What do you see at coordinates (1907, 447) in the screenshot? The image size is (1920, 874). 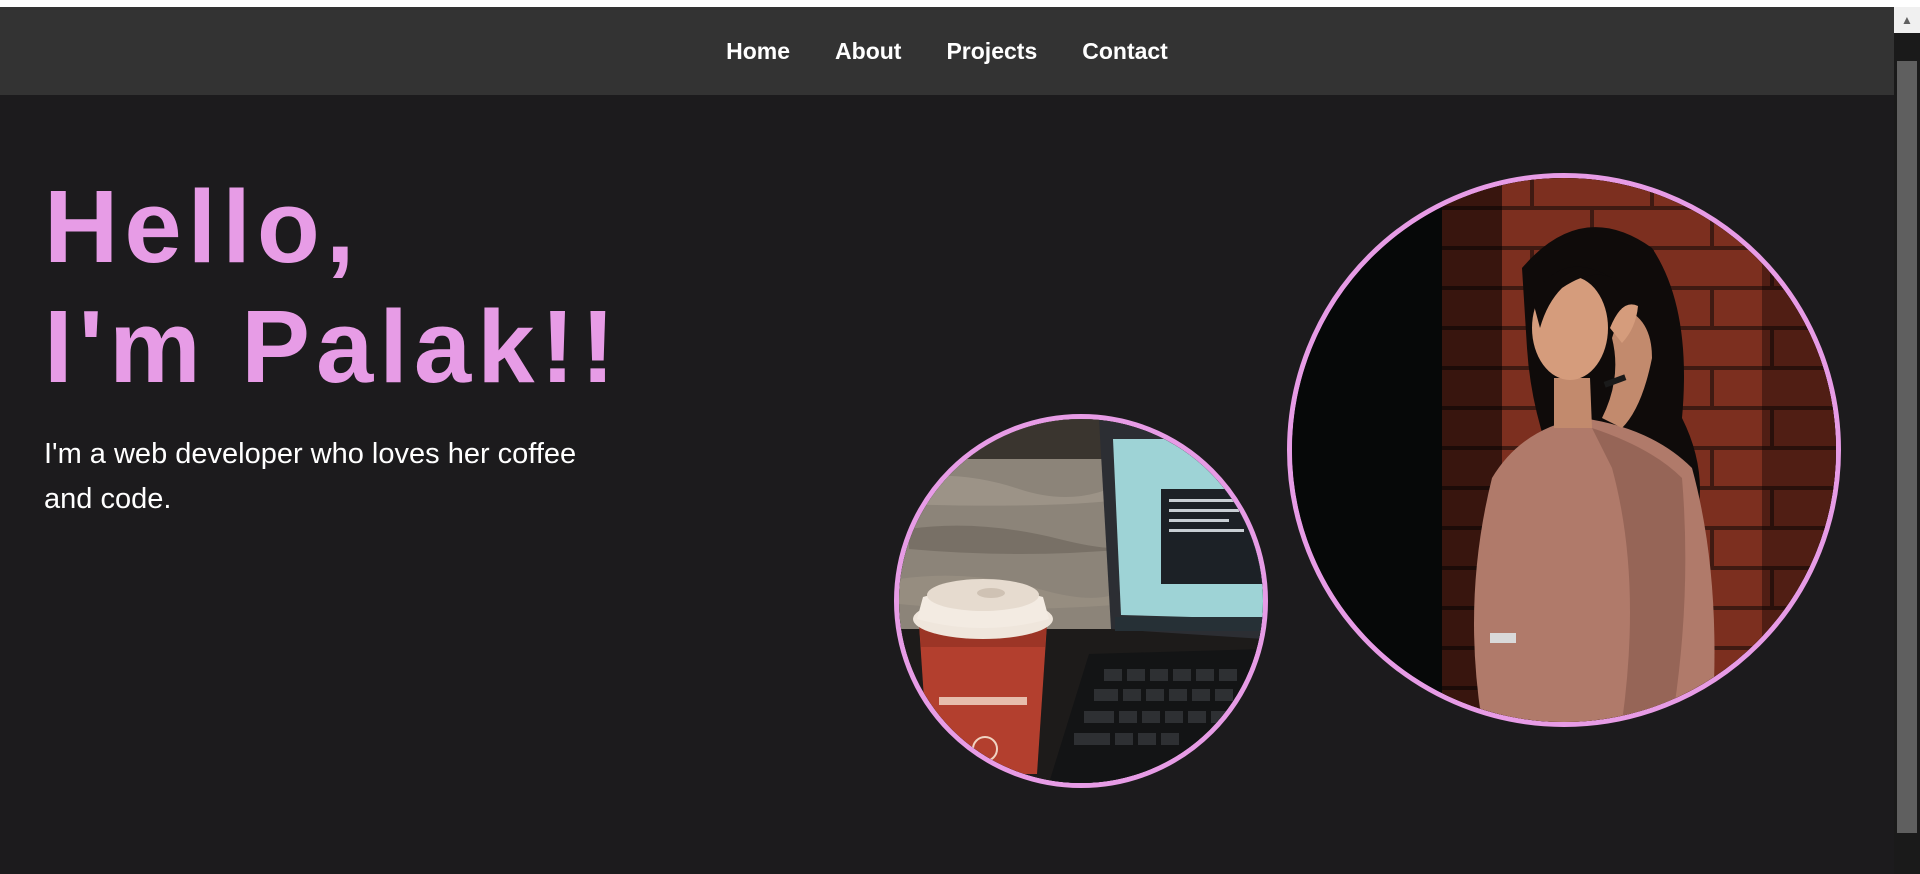 I see `scrollbar-thumb` at bounding box center [1907, 447].